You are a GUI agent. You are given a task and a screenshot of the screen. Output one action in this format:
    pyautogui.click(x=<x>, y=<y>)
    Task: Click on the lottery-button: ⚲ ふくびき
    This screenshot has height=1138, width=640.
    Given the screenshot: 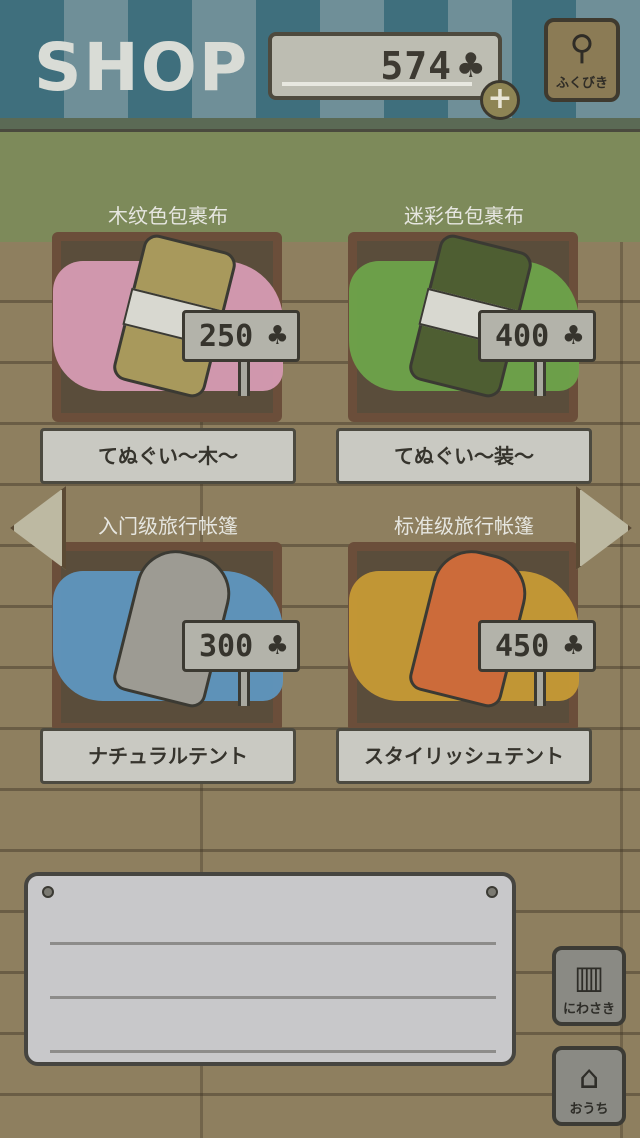 What is the action you would take?
    pyautogui.click(x=582, y=60)
    